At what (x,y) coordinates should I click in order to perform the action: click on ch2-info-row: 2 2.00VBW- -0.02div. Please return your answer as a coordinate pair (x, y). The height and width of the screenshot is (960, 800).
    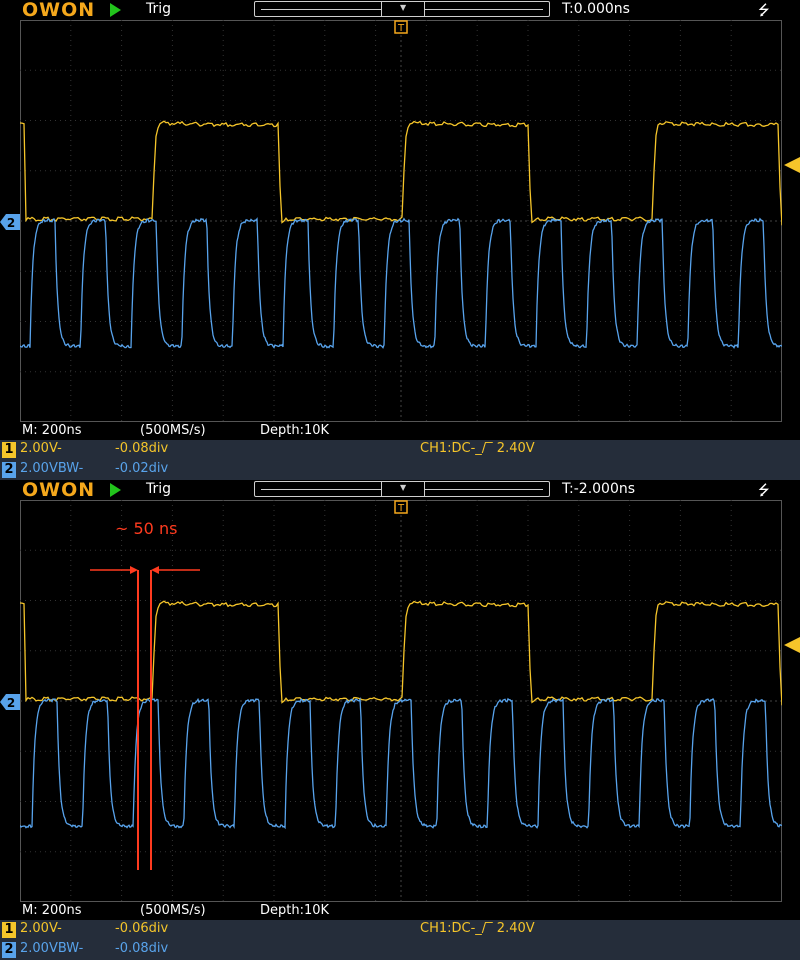
    Looking at the image, I should click on (400, 470).